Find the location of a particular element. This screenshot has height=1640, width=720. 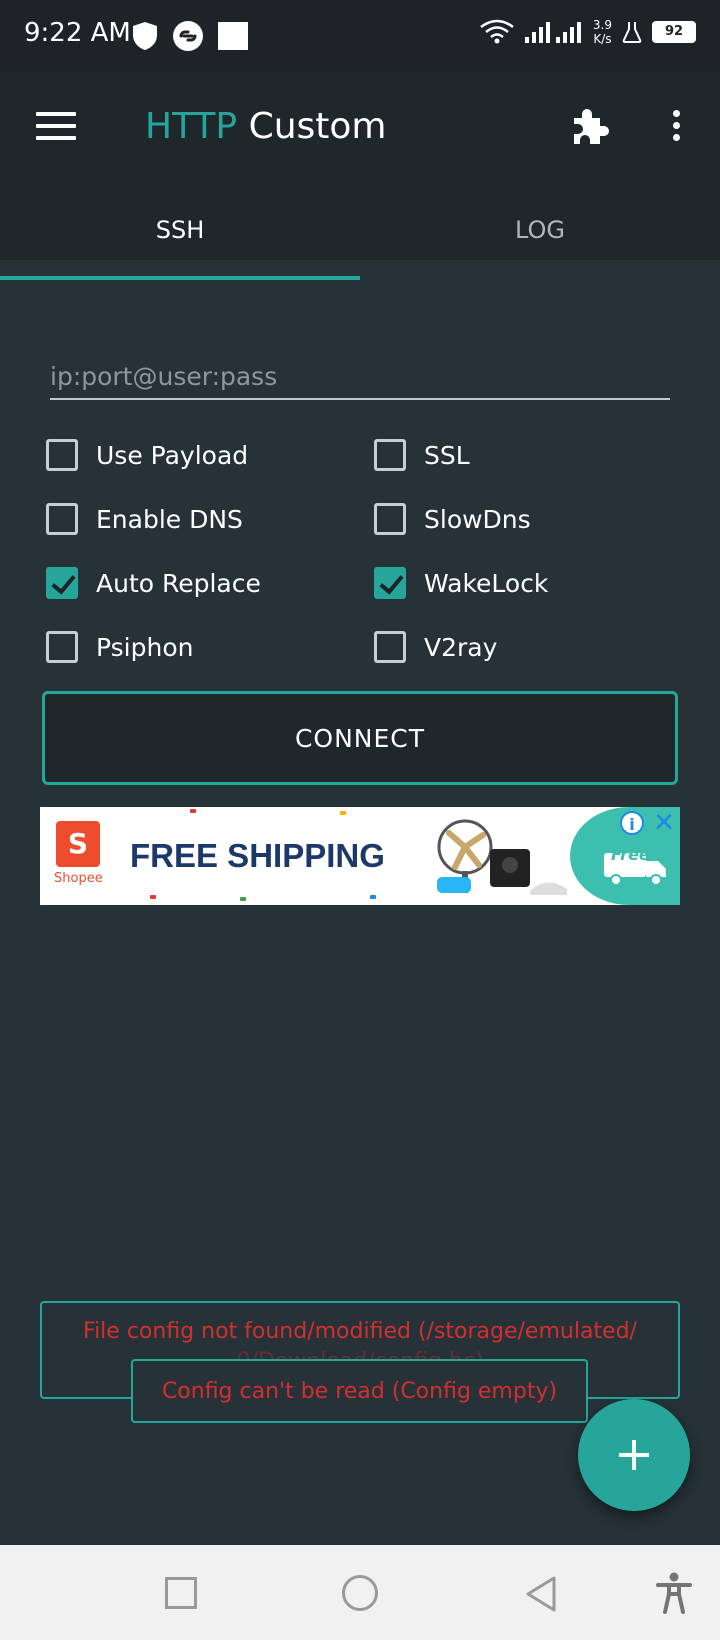

checkbox-wakelock: WakeLock is located at coordinates (461, 583).